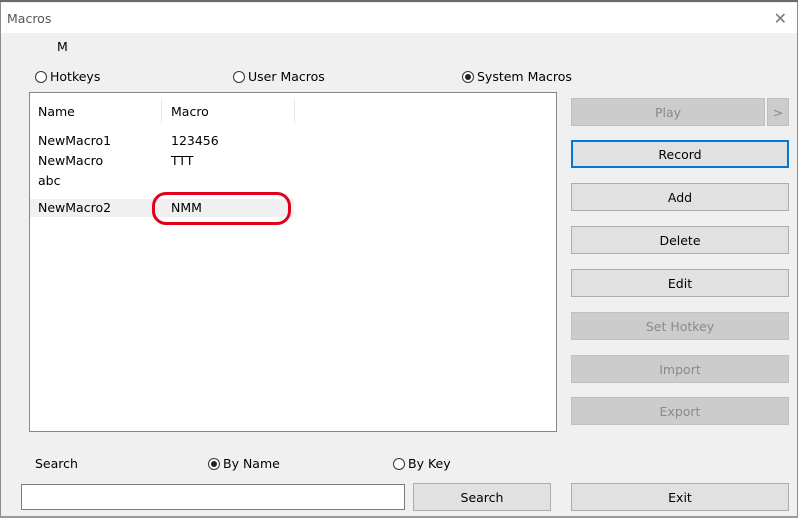 Image resolution: width=798 pixels, height=518 pixels. I want to click on radio-hotkeys-label: Hotkeys, so click(75, 76).